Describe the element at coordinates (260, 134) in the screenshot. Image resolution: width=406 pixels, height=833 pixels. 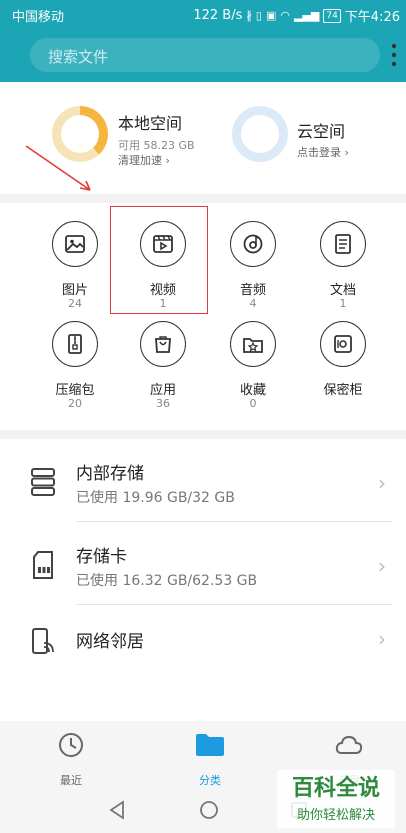
I see `cloud-space-ring` at that location.